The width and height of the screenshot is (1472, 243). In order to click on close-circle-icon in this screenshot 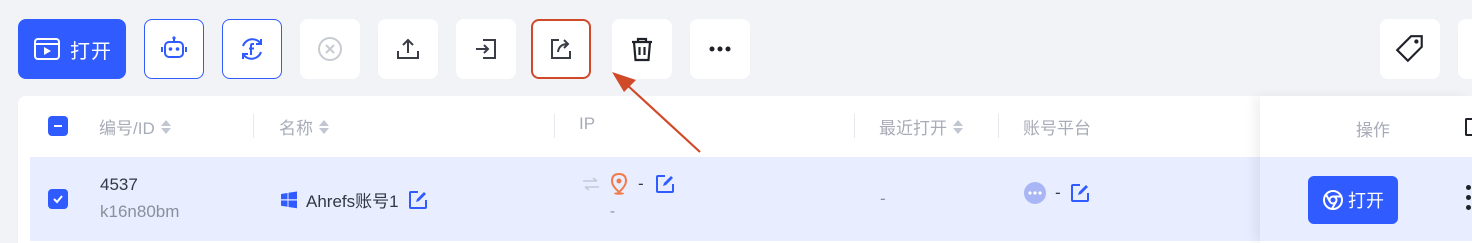, I will do `click(330, 49)`.